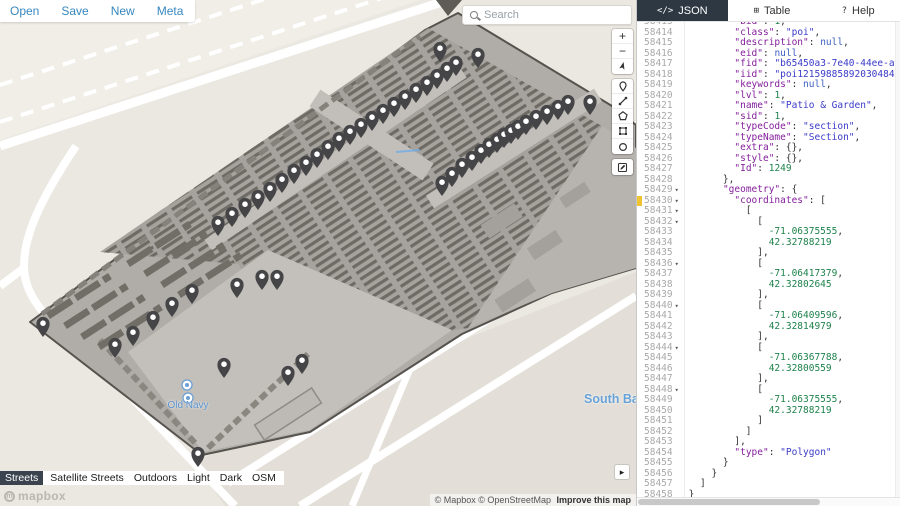 The width and height of the screenshot is (900, 506). I want to click on tab-table: ⊞ Table, so click(772, 10).